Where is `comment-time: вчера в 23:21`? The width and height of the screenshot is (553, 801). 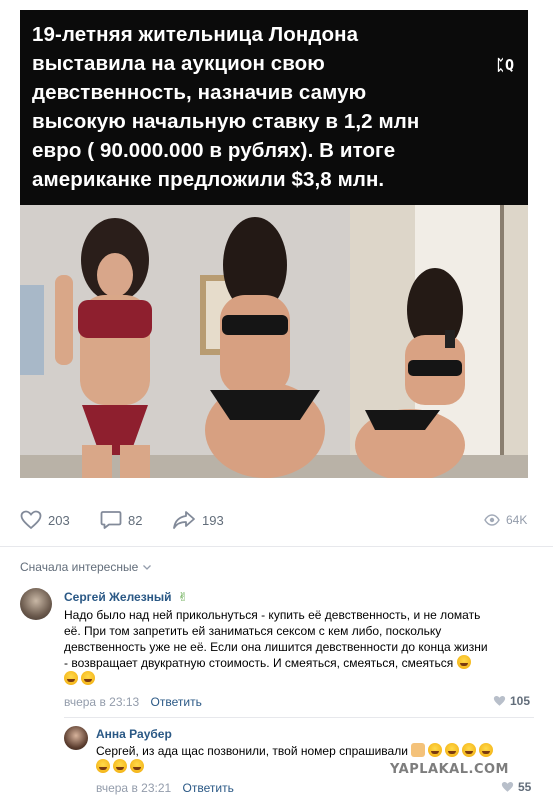 comment-time: вчера в 23:21 is located at coordinates (133, 788).